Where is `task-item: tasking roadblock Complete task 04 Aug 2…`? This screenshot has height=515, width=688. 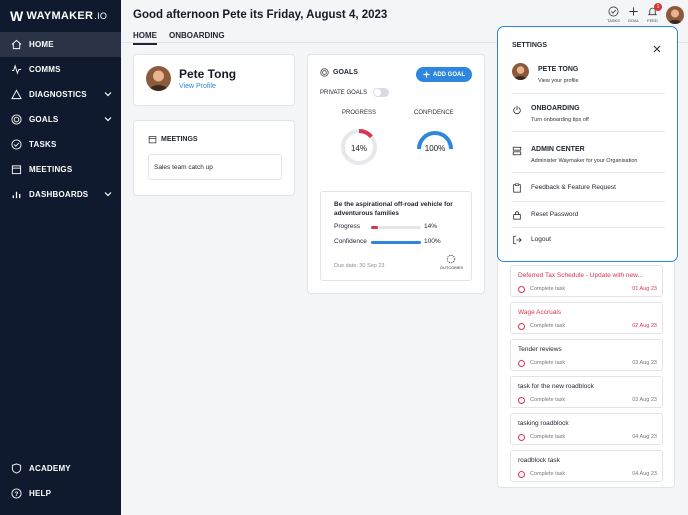 task-item: tasking roadblock Complete task 04 Aug 2… is located at coordinates (586, 429).